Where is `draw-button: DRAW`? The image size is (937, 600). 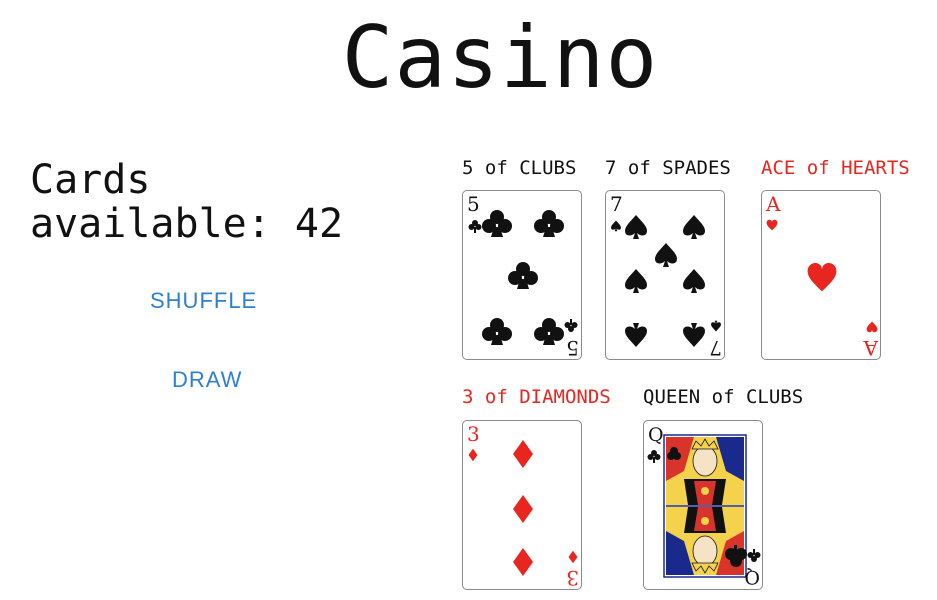
draw-button: DRAW is located at coordinates (207, 380).